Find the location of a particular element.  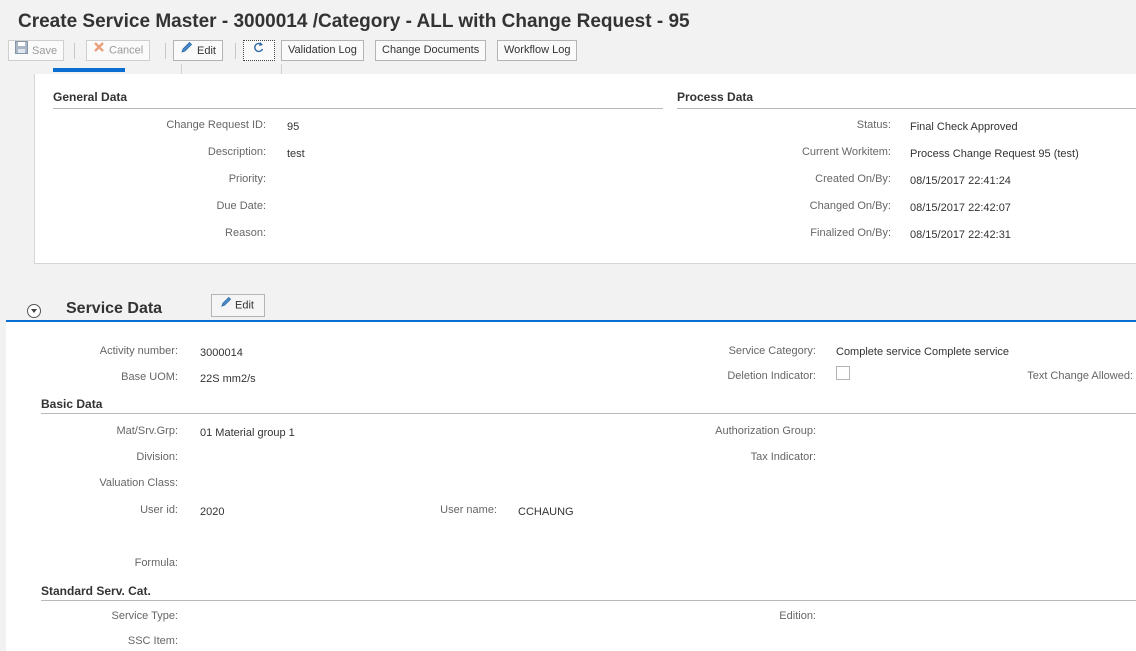

created-on-value: 08/15/2017 22:41:24 is located at coordinates (960, 181).